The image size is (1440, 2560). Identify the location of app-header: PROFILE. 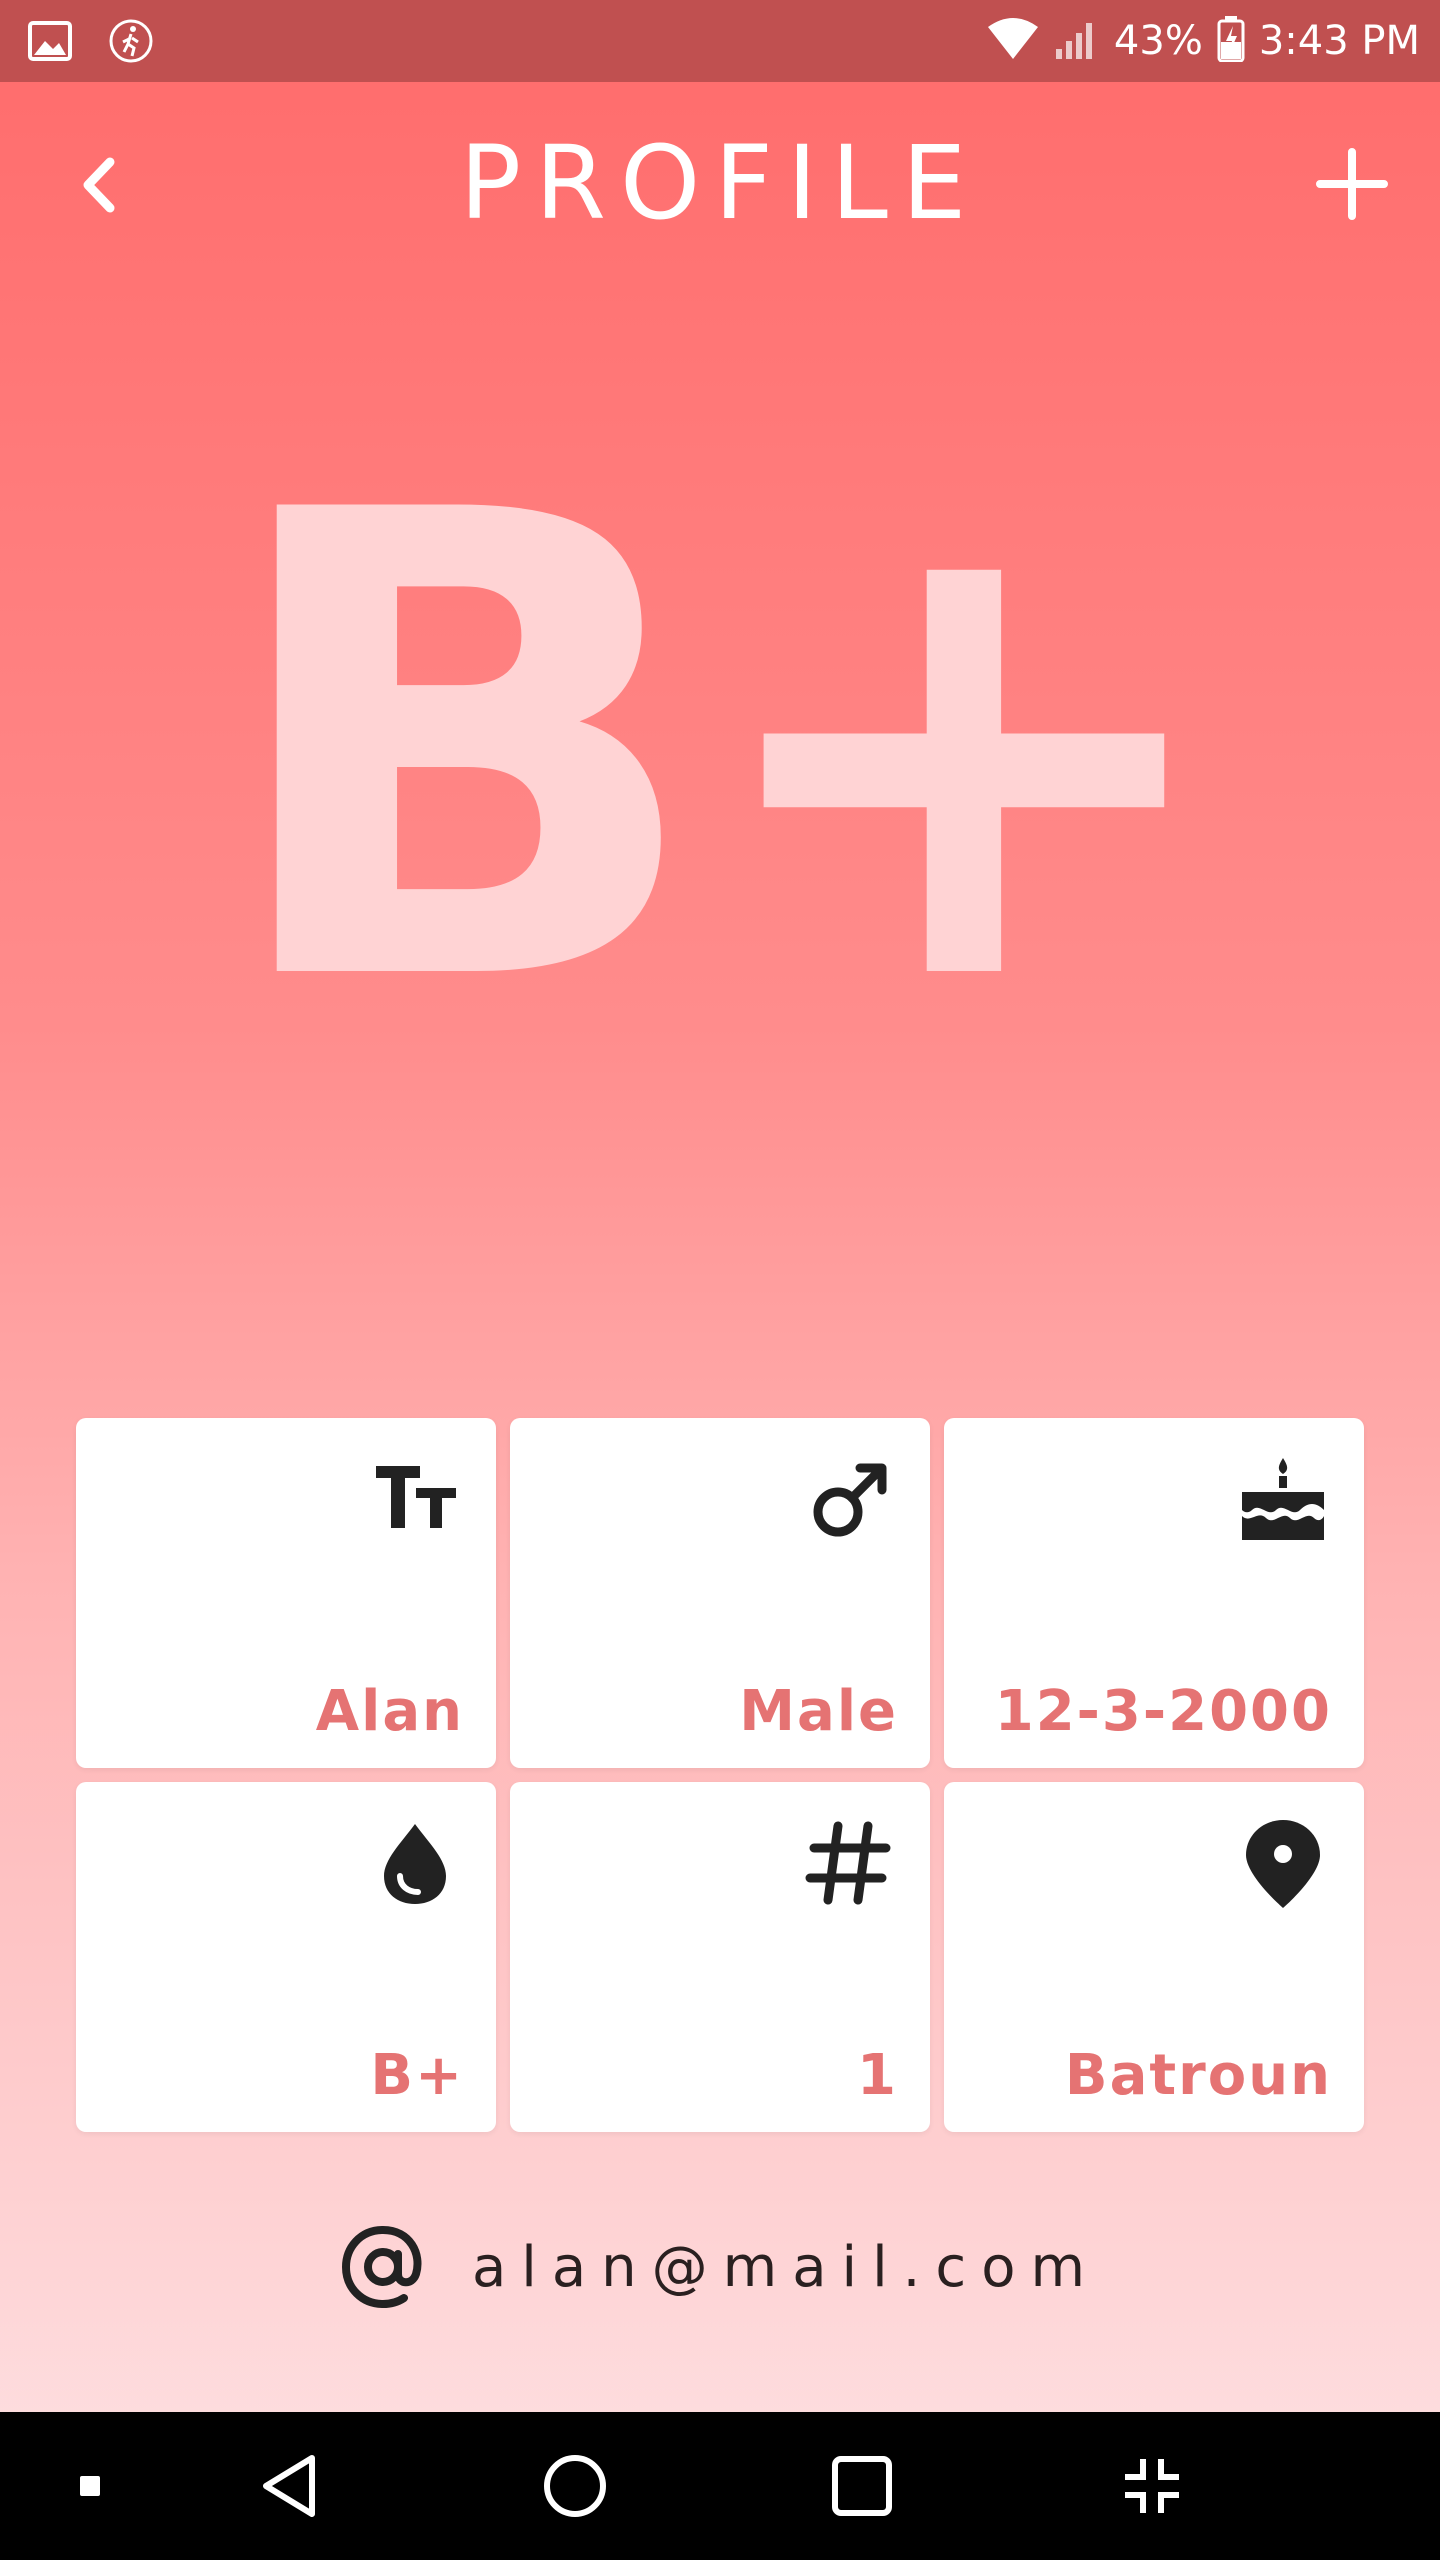
(720, 180).